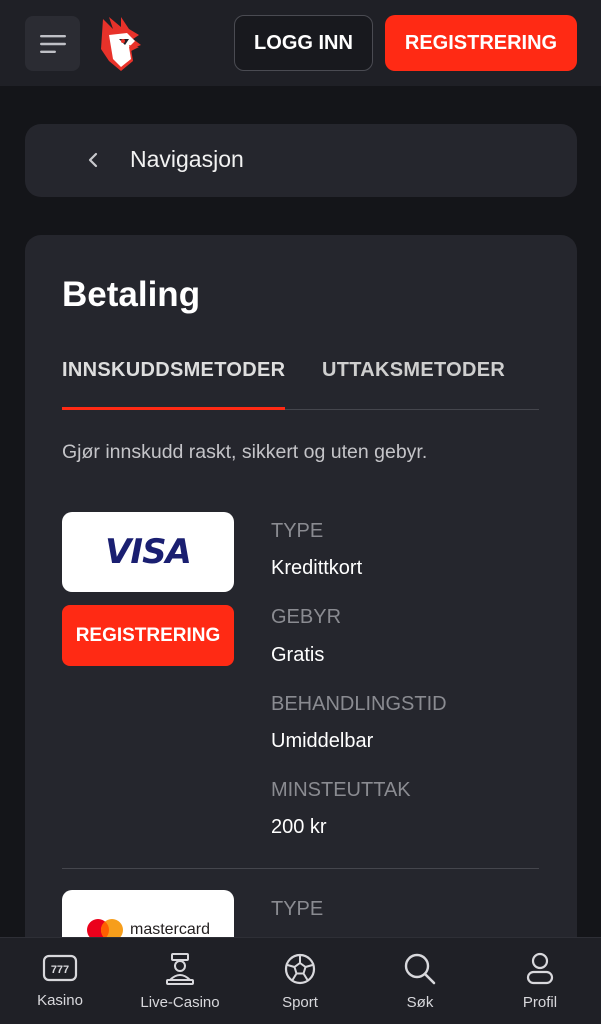 The image size is (601, 1024). I want to click on nav-label: Søk, so click(420, 1002).